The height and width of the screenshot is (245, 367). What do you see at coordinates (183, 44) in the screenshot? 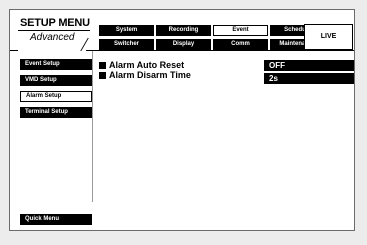
I see `tab-display: Display` at bounding box center [183, 44].